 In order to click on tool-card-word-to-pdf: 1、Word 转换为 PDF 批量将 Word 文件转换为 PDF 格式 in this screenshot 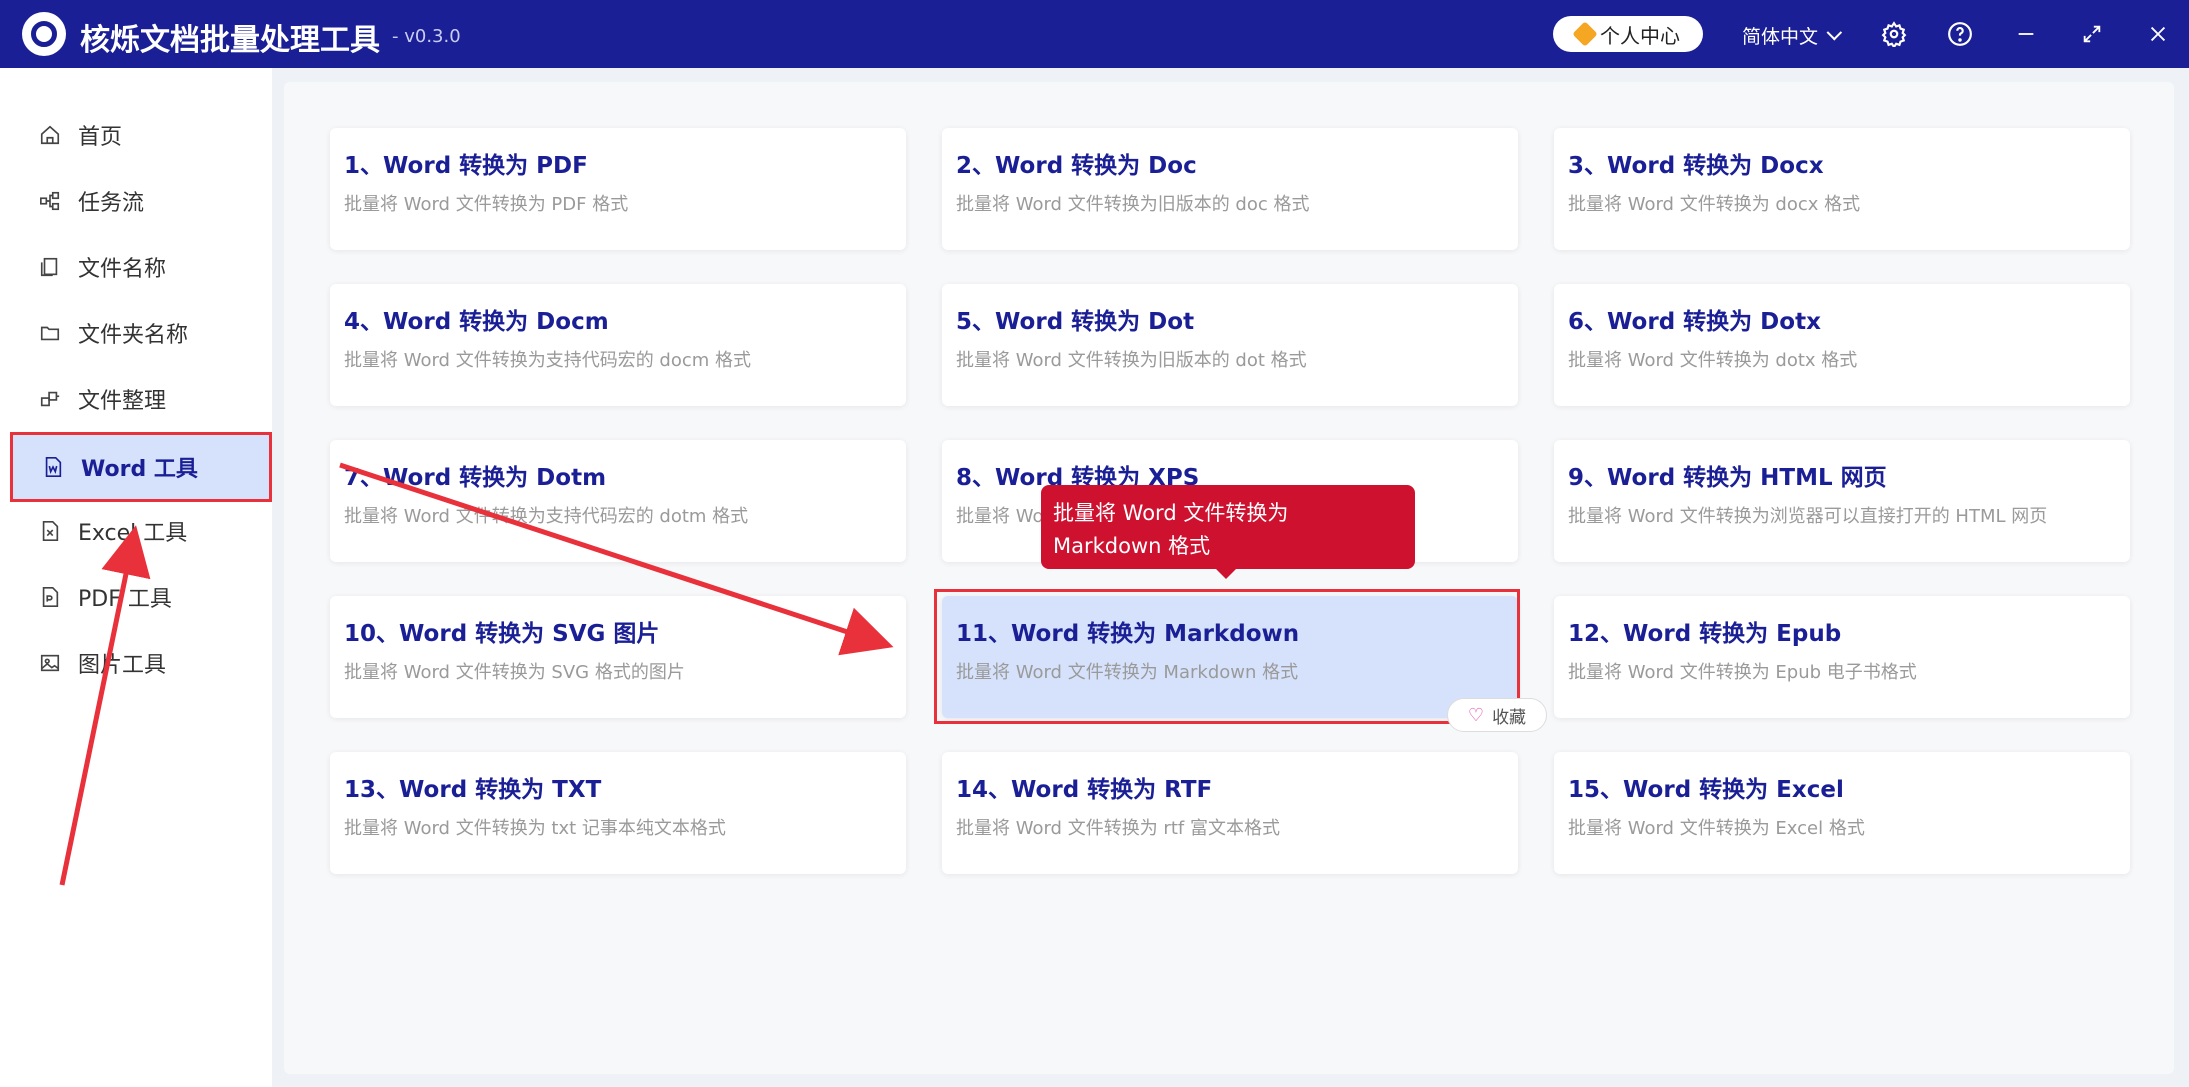, I will do `click(618, 189)`.